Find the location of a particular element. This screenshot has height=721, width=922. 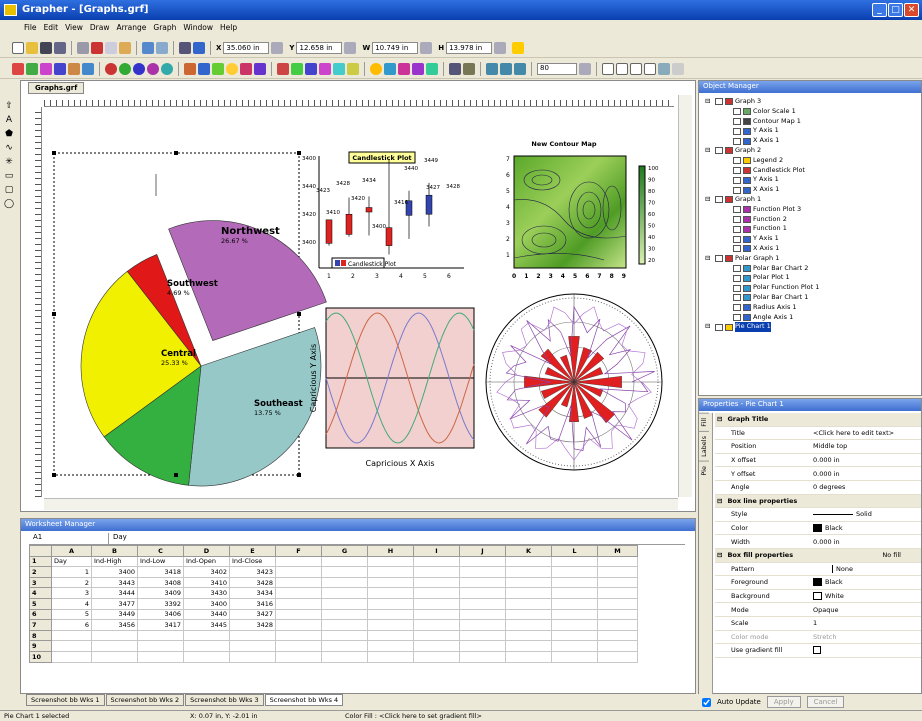

property-row: Mode Opaque is located at coordinates (818, 610).